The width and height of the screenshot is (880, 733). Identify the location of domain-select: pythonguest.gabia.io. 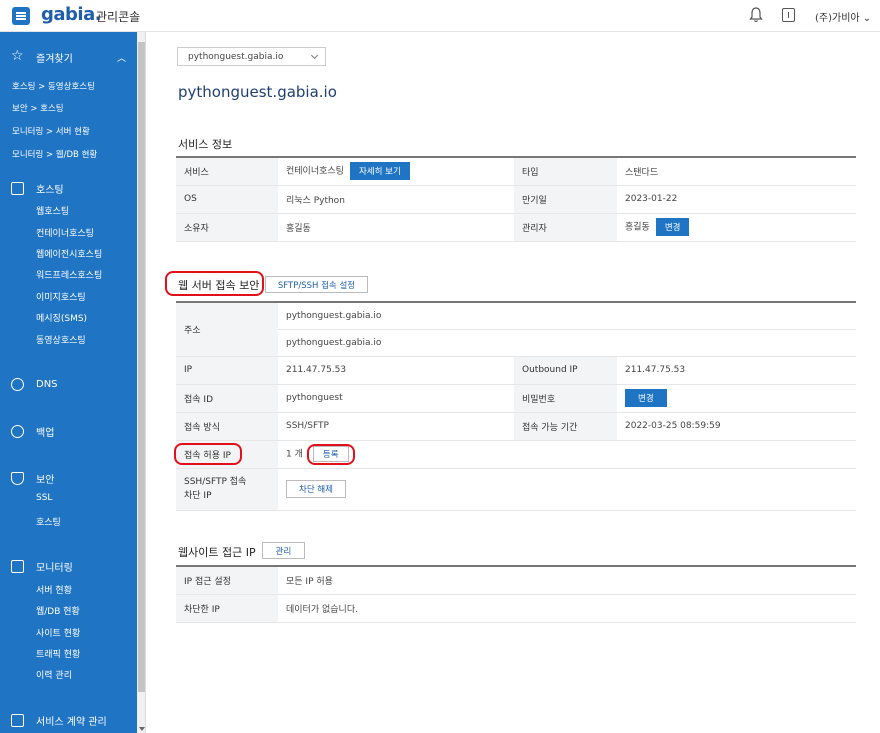
(251, 56).